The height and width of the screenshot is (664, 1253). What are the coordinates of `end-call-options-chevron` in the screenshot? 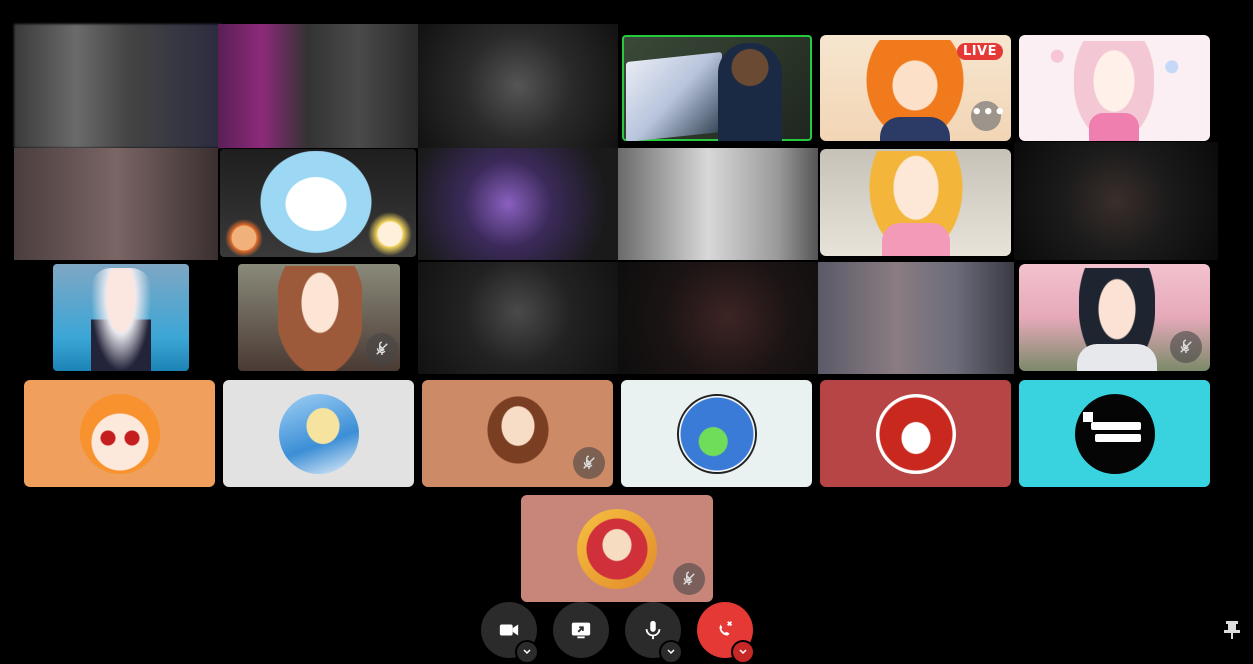 It's located at (743, 652).